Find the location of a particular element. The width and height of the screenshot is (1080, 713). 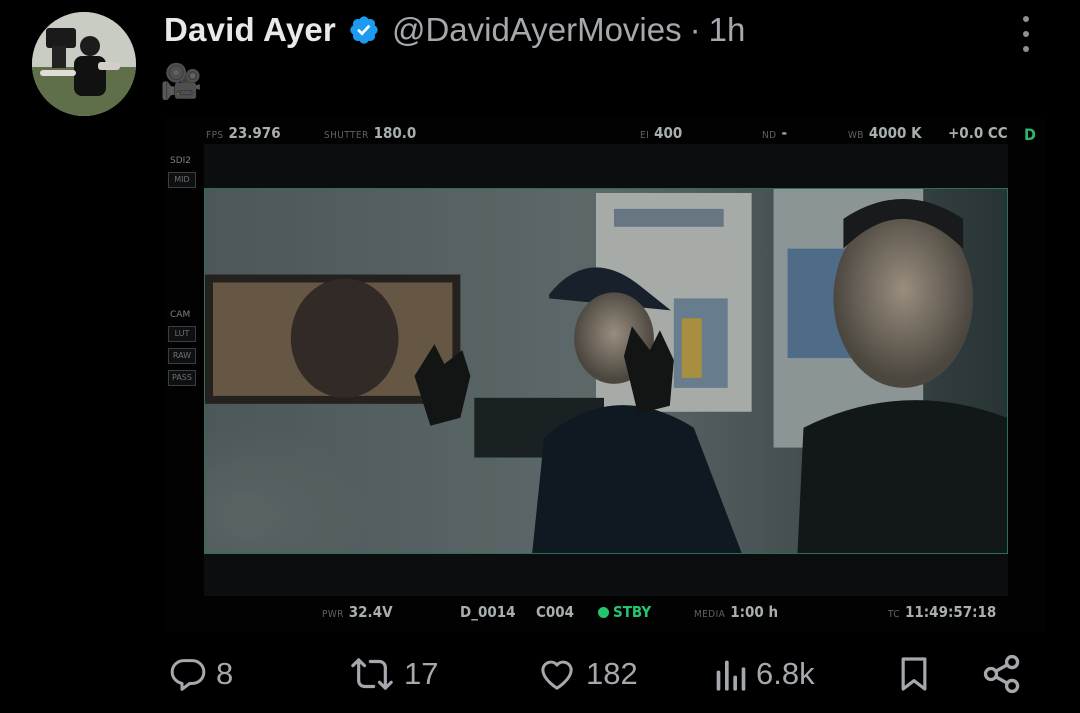

reply-icon is located at coordinates (188, 675).